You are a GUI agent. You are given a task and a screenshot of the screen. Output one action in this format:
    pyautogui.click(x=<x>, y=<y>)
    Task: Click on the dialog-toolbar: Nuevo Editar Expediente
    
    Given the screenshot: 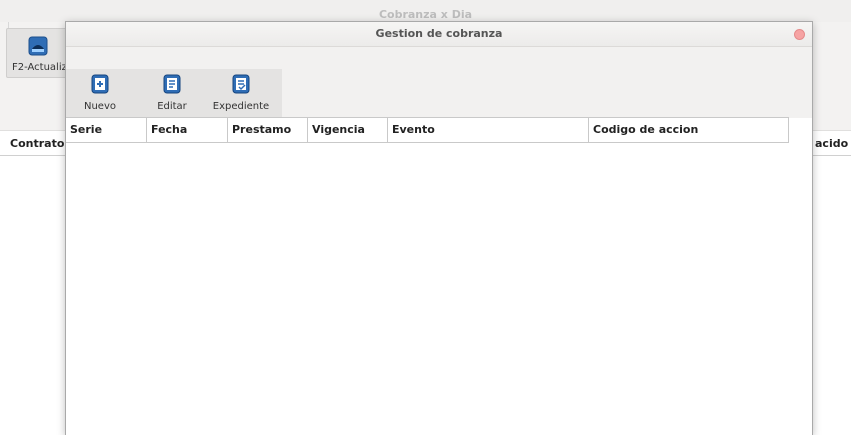 What is the action you would take?
    pyautogui.click(x=439, y=82)
    